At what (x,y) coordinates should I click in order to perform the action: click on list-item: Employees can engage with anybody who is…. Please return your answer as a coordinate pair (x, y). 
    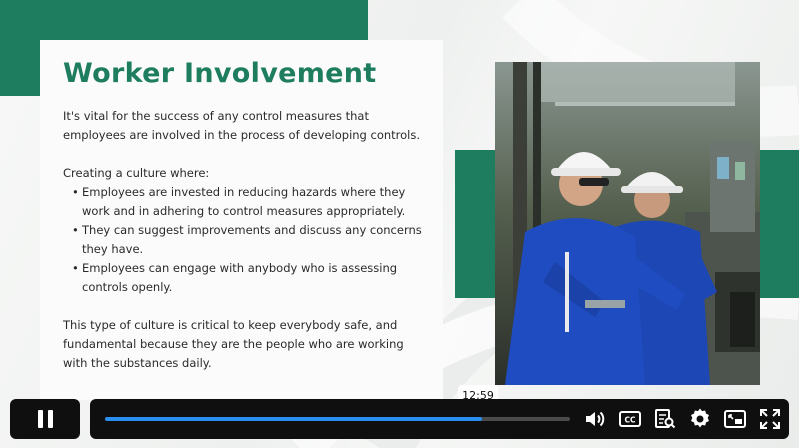
    Looking at the image, I should click on (243, 278).